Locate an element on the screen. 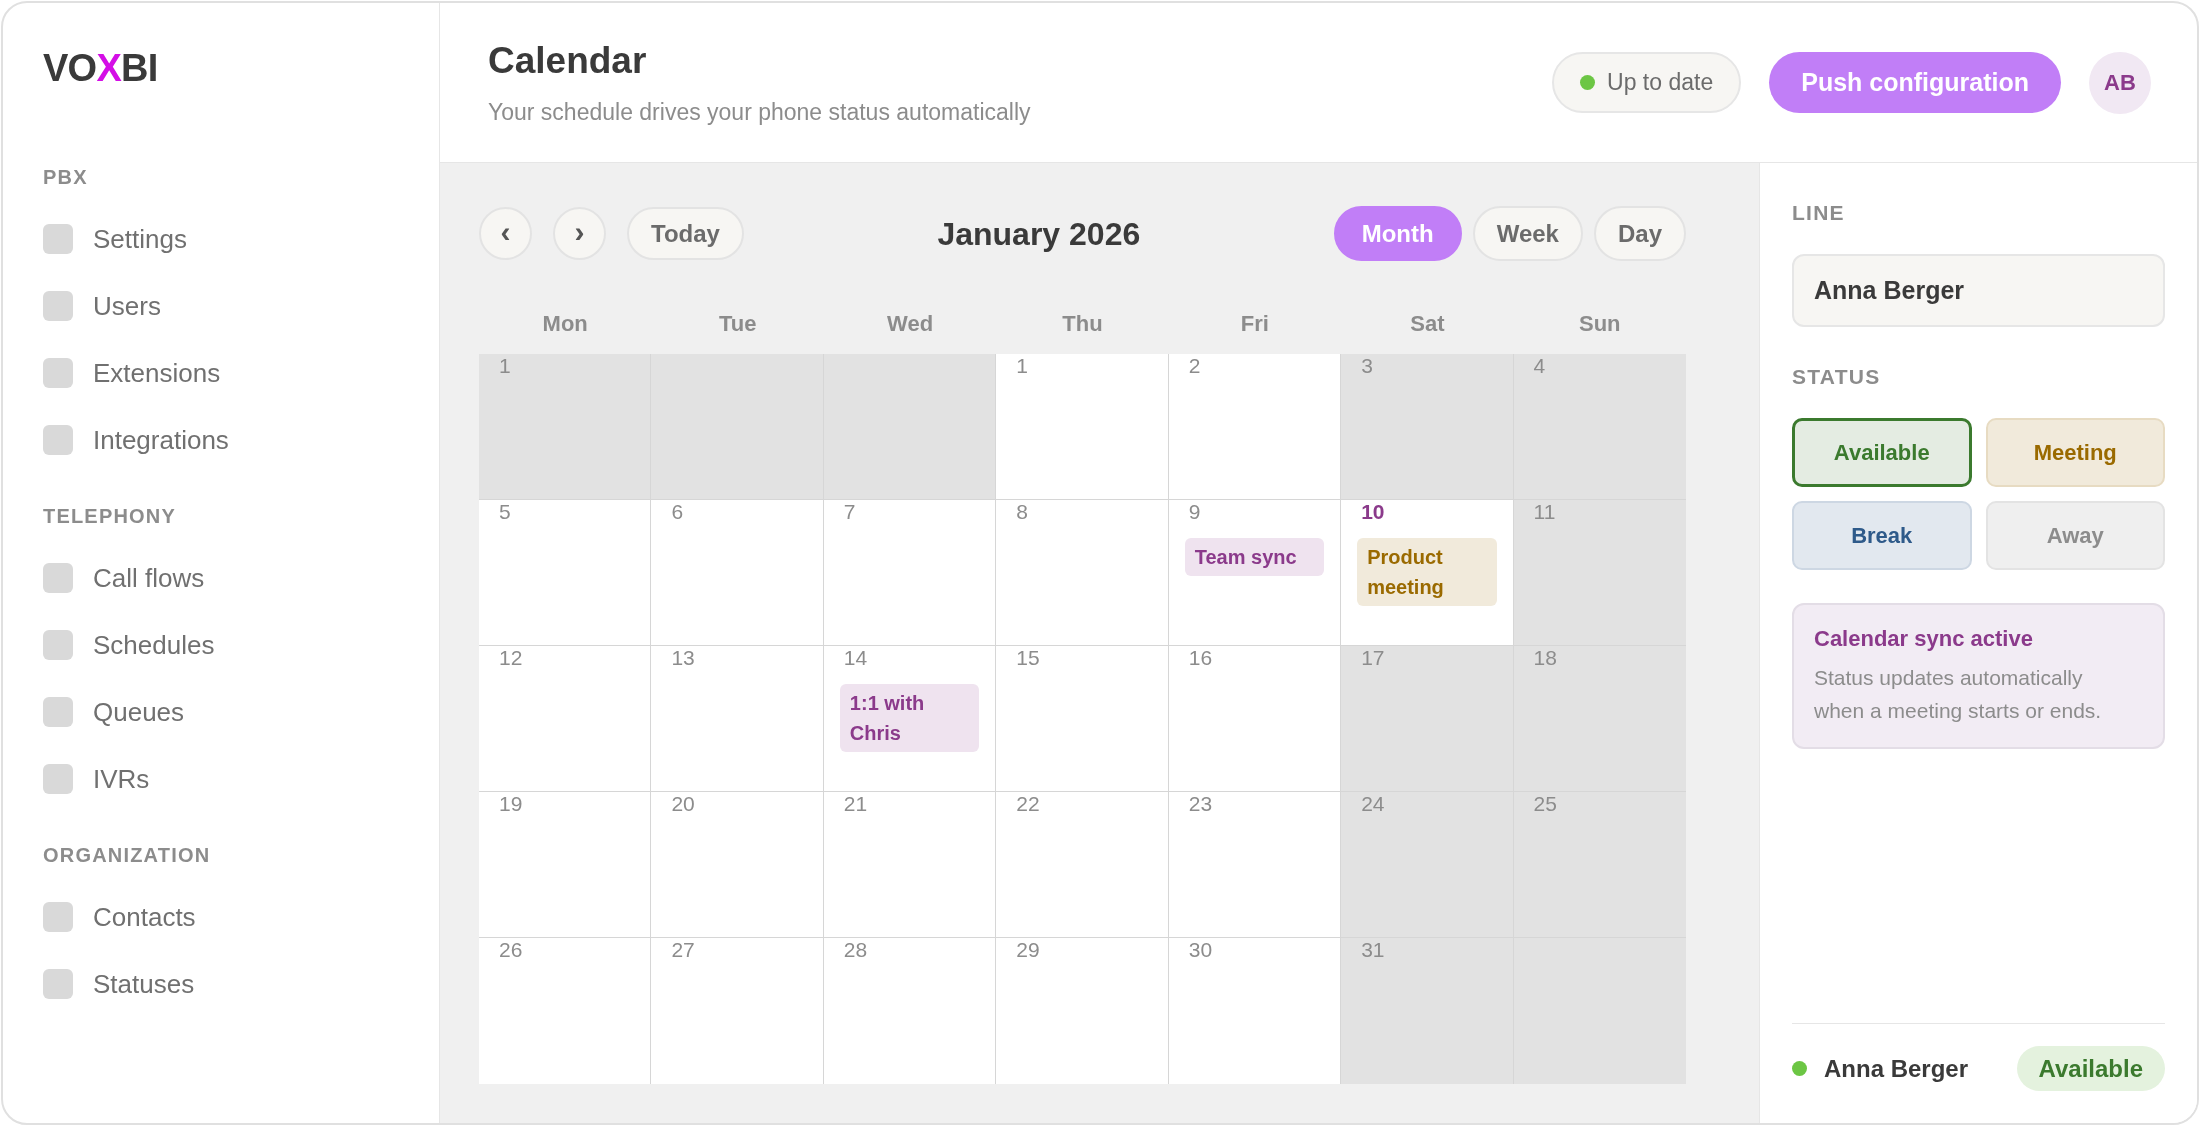  calendar-cell: 4 is located at coordinates (1599, 427).